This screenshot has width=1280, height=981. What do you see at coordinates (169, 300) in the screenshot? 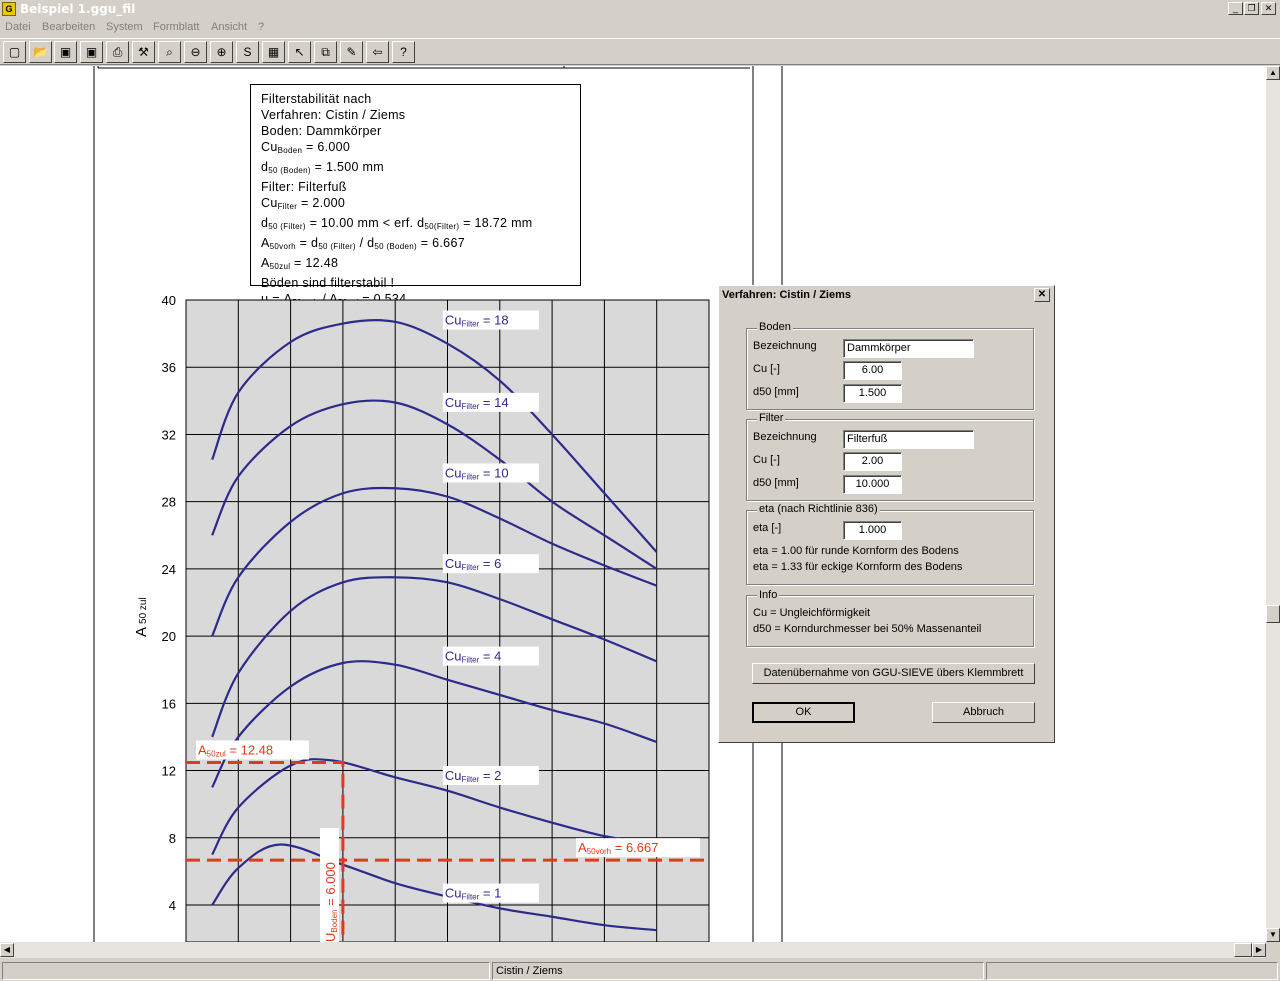
I see `y-tick-label: 40` at bounding box center [169, 300].